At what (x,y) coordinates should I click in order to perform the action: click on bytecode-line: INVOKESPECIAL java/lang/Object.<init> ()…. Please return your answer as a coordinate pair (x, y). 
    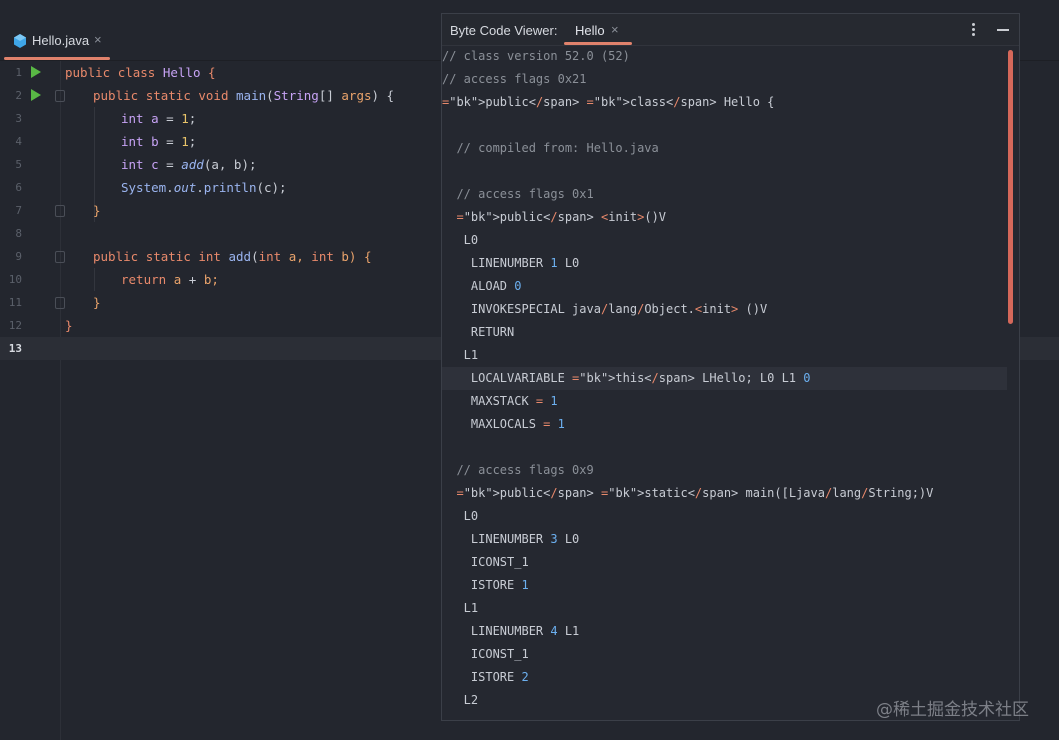
    Looking at the image, I should click on (724, 309).